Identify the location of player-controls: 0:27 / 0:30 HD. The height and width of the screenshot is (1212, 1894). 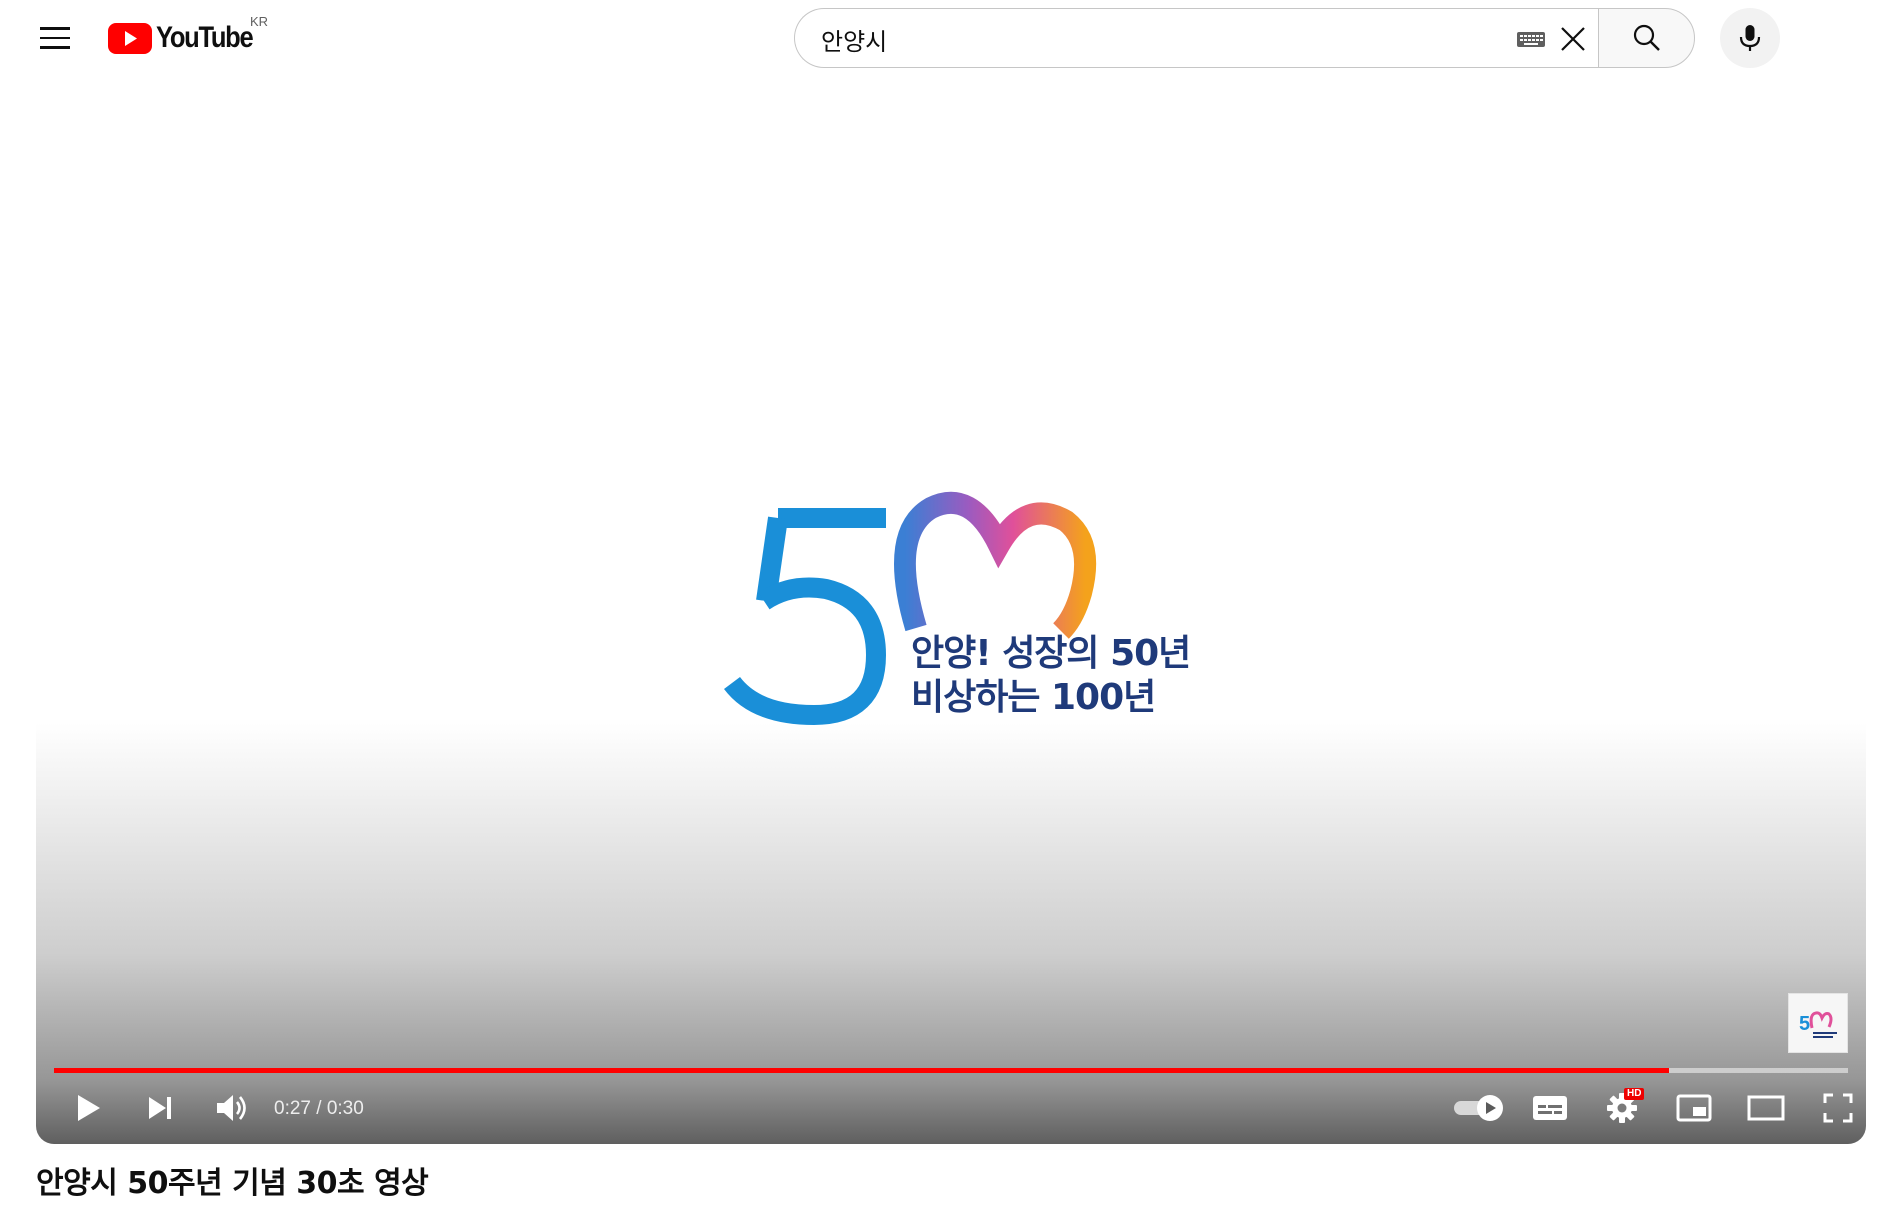
(951, 1111).